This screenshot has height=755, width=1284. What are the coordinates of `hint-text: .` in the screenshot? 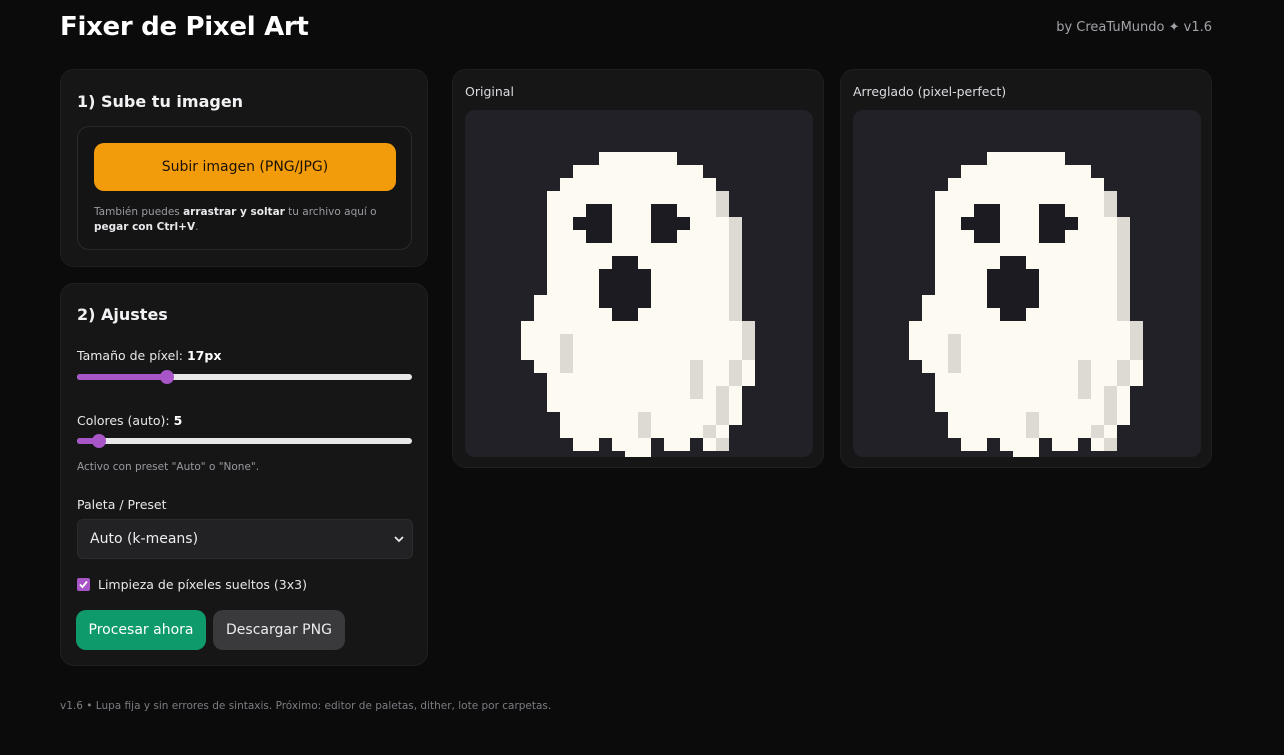 It's located at (197, 227).